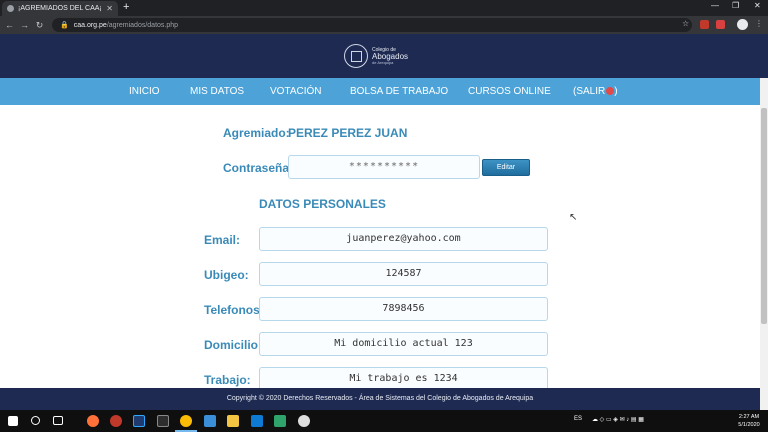  Describe the element at coordinates (58, 420) in the screenshot. I see `task-view-icon` at that location.